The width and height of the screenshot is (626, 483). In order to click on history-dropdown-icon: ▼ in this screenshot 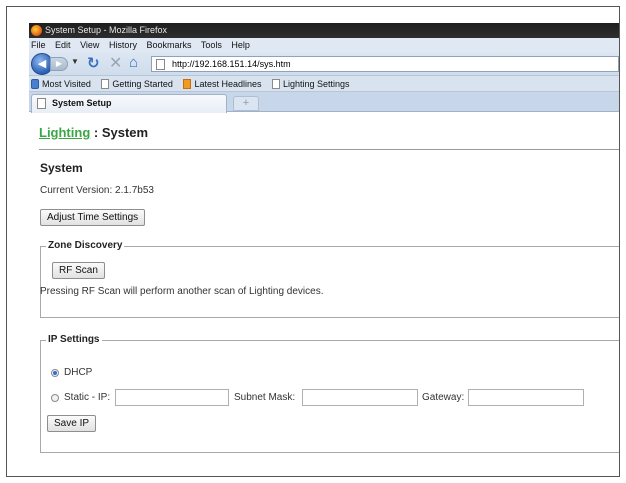, I will do `click(75, 61)`.